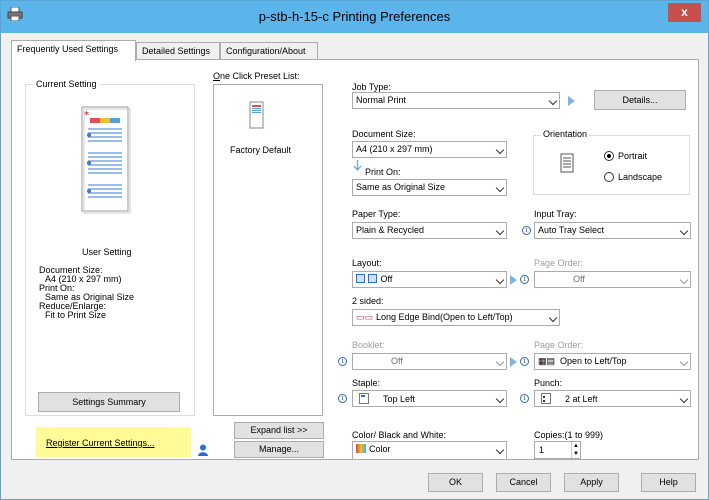  What do you see at coordinates (609, 177) in the screenshot?
I see `landscape-radio` at bounding box center [609, 177].